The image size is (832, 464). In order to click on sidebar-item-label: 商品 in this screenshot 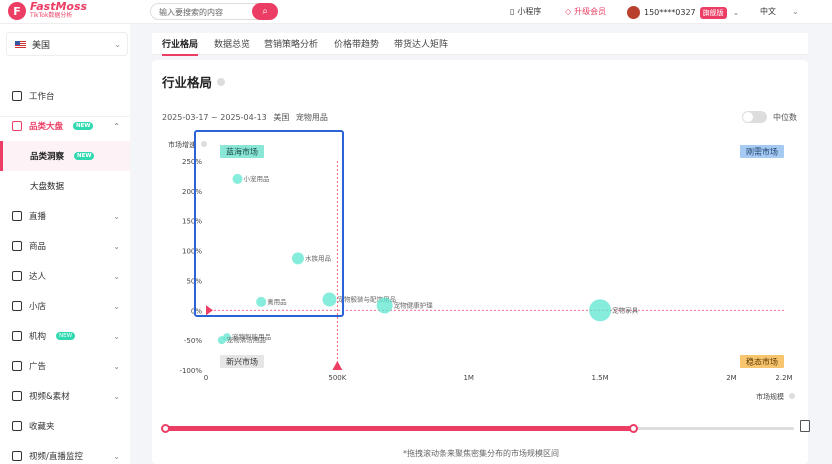, I will do `click(38, 247)`.